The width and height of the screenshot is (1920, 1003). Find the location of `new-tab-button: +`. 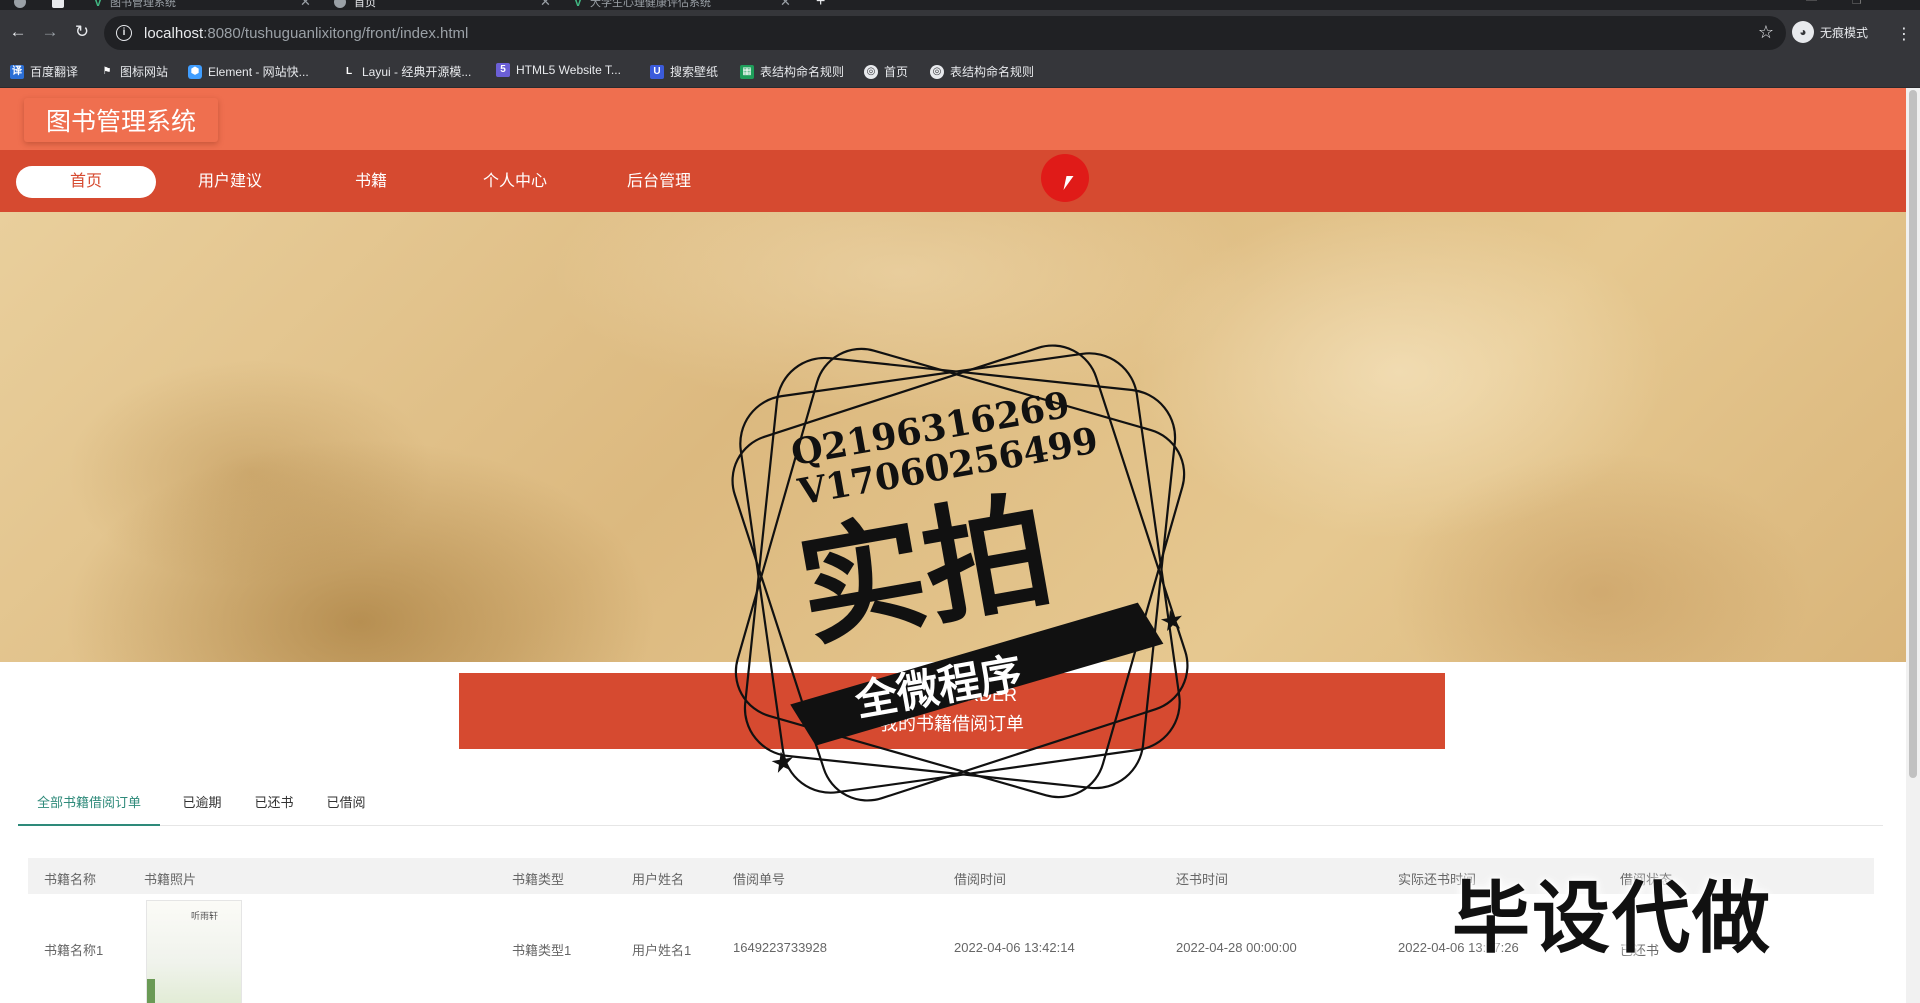

new-tab-button: + is located at coordinates (820, 5).